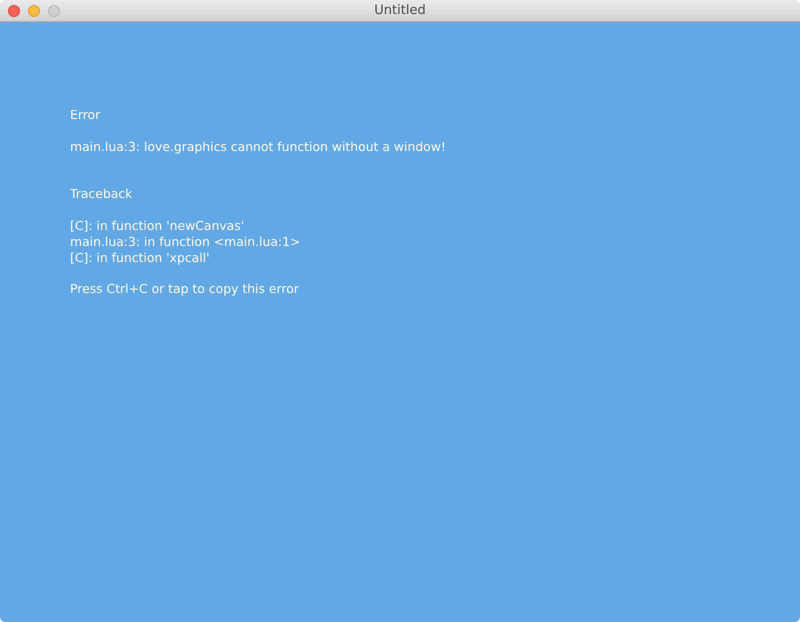 Image resolution: width=800 pixels, height=622 pixels. What do you see at coordinates (34, 10) in the screenshot?
I see `minimize-button` at bounding box center [34, 10].